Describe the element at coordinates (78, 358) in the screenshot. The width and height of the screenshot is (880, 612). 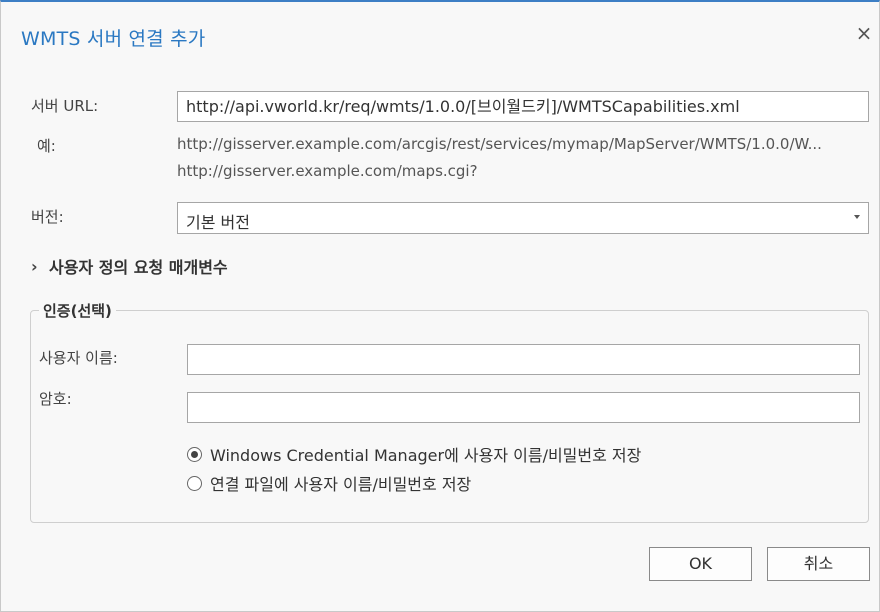
I see `username-label: 사용자 이름:` at that location.